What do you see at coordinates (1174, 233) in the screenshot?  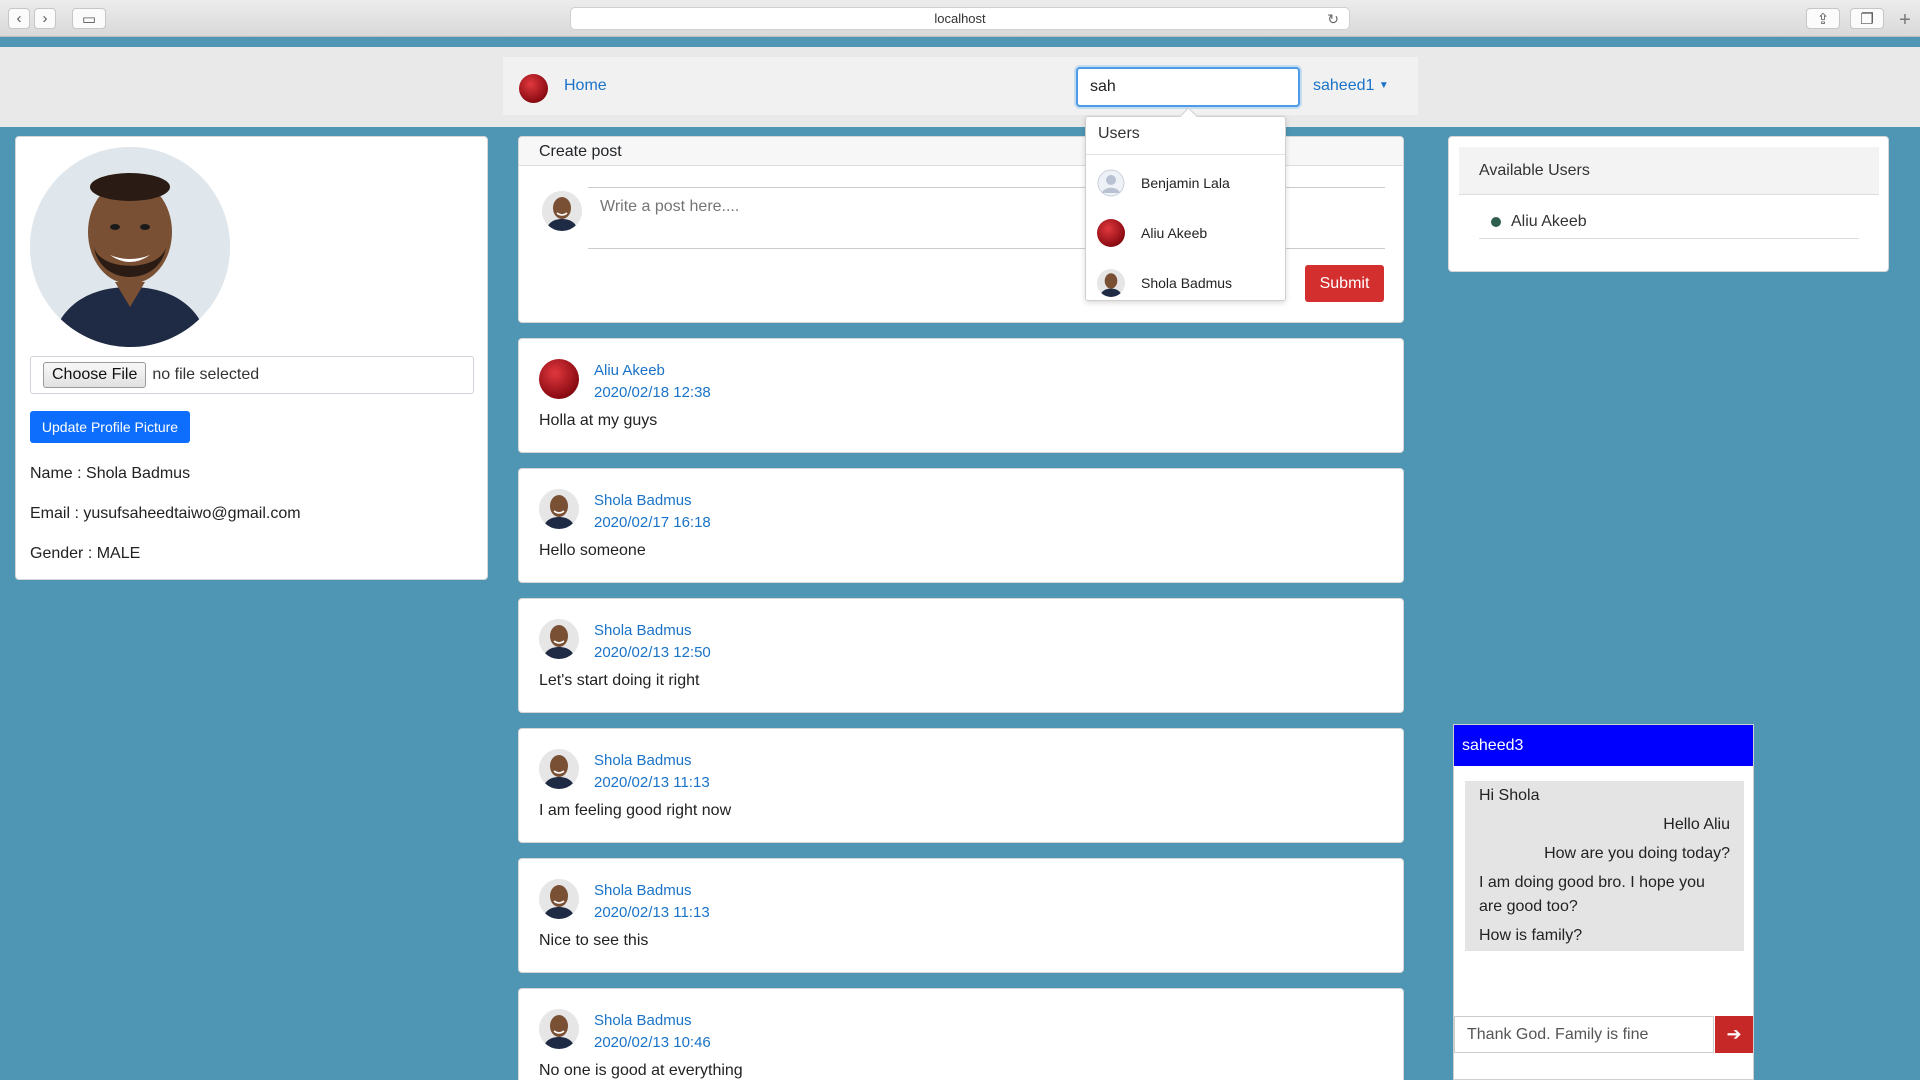 I see `dropdown-item-name: Aliu Akeeb` at bounding box center [1174, 233].